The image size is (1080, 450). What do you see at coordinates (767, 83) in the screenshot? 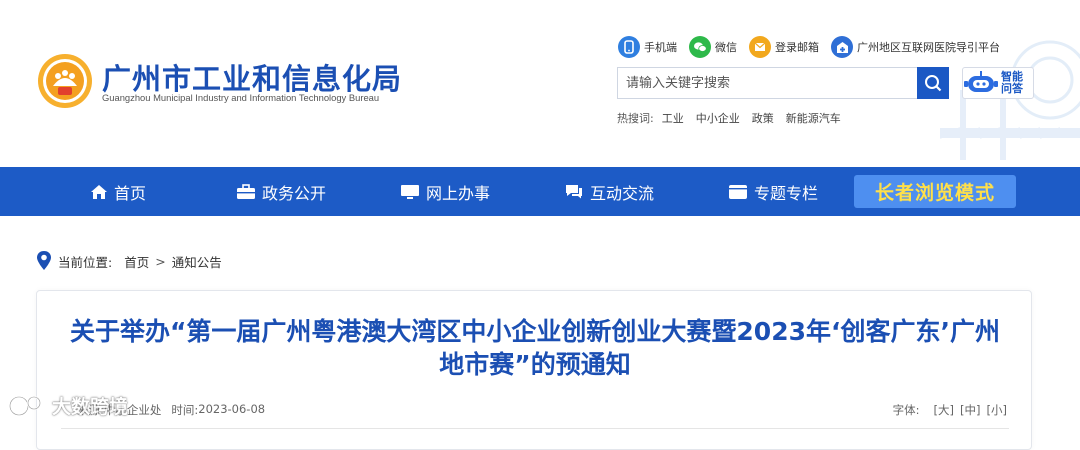
I see `search-input` at bounding box center [767, 83].